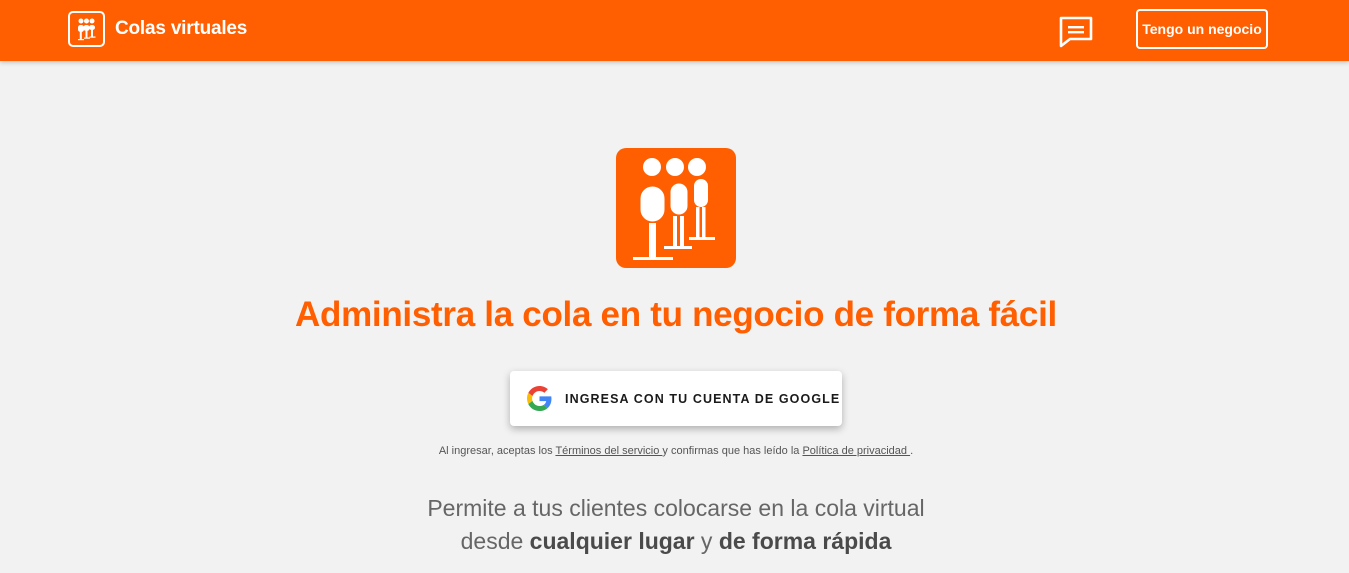  What do you see at coordinates (1202, 29) in the screenshot?
I see `business-owner-button: Tengo un negocio` at bounding box center [1202, 29].